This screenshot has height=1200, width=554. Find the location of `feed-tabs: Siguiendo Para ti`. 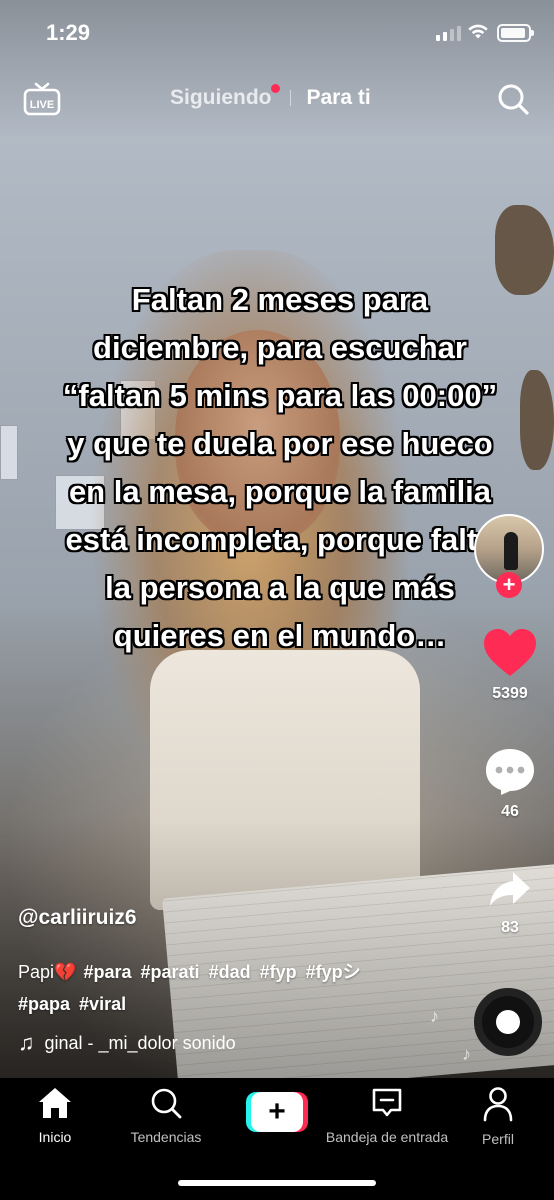

feed-tabs: Siguiendo Para ti is located at coordinates (270, 97).